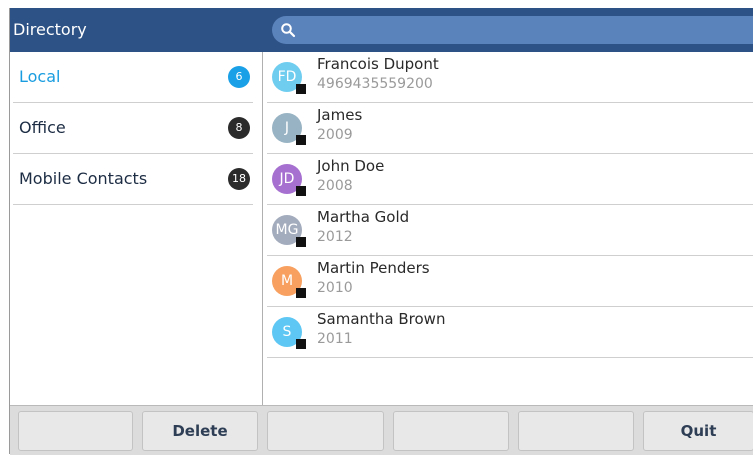  Describe the element at coordinates (133, 77) in the screenshot. I see `sidebar-item-local: Local 6` at that location.